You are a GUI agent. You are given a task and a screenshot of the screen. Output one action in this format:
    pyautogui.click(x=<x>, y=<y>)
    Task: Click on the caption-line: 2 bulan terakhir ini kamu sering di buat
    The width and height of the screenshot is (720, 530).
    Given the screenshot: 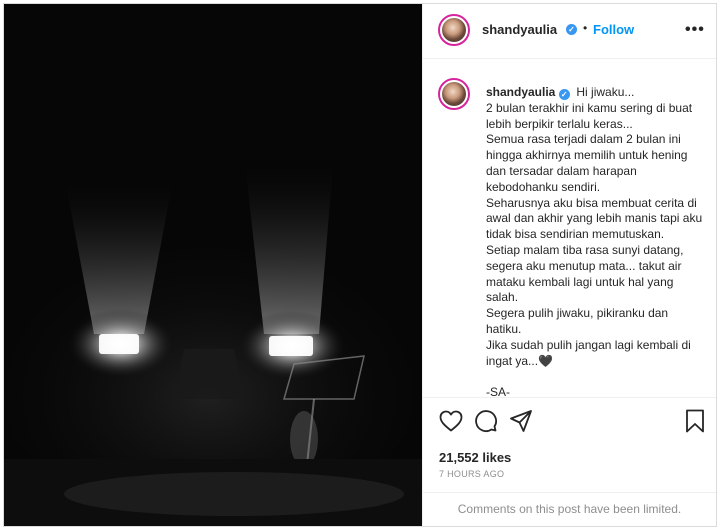 What is the action you would take?
    pyautogui.click(x=589, y=107)
    